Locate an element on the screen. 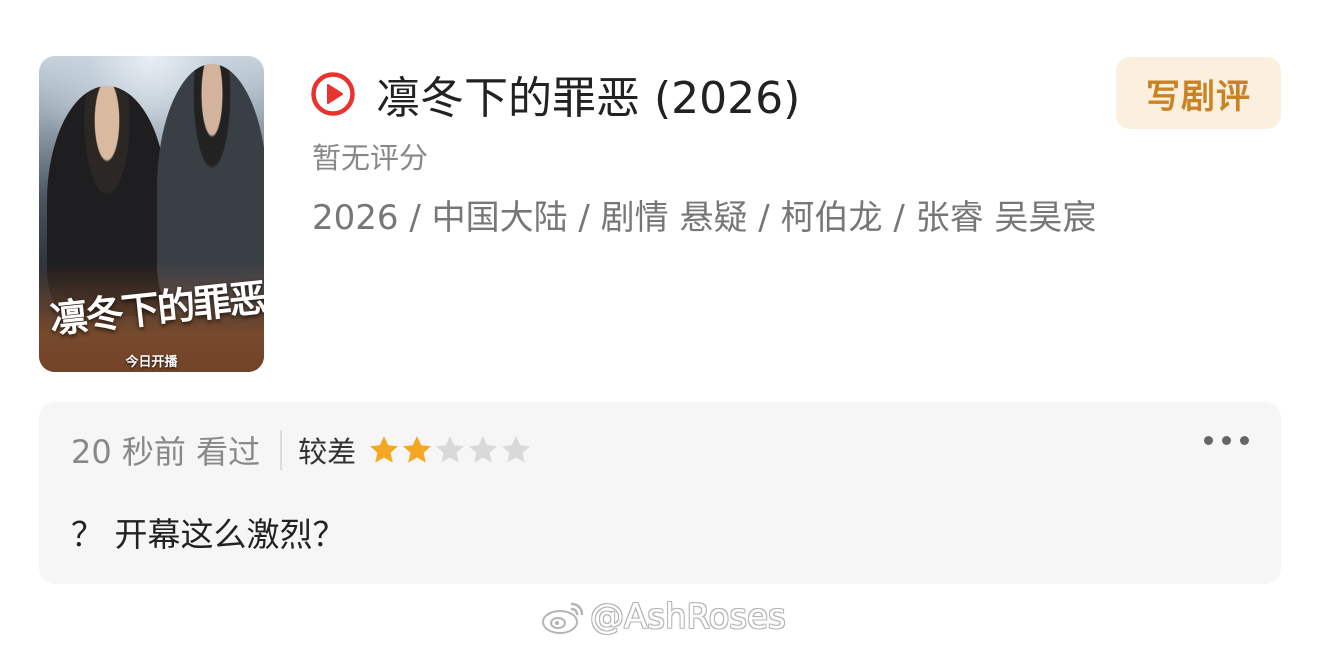 This screenshot has width=1320, height=645. show-title: 凛冬下的罪恶 (2026) is located at coordinates (588, 94).